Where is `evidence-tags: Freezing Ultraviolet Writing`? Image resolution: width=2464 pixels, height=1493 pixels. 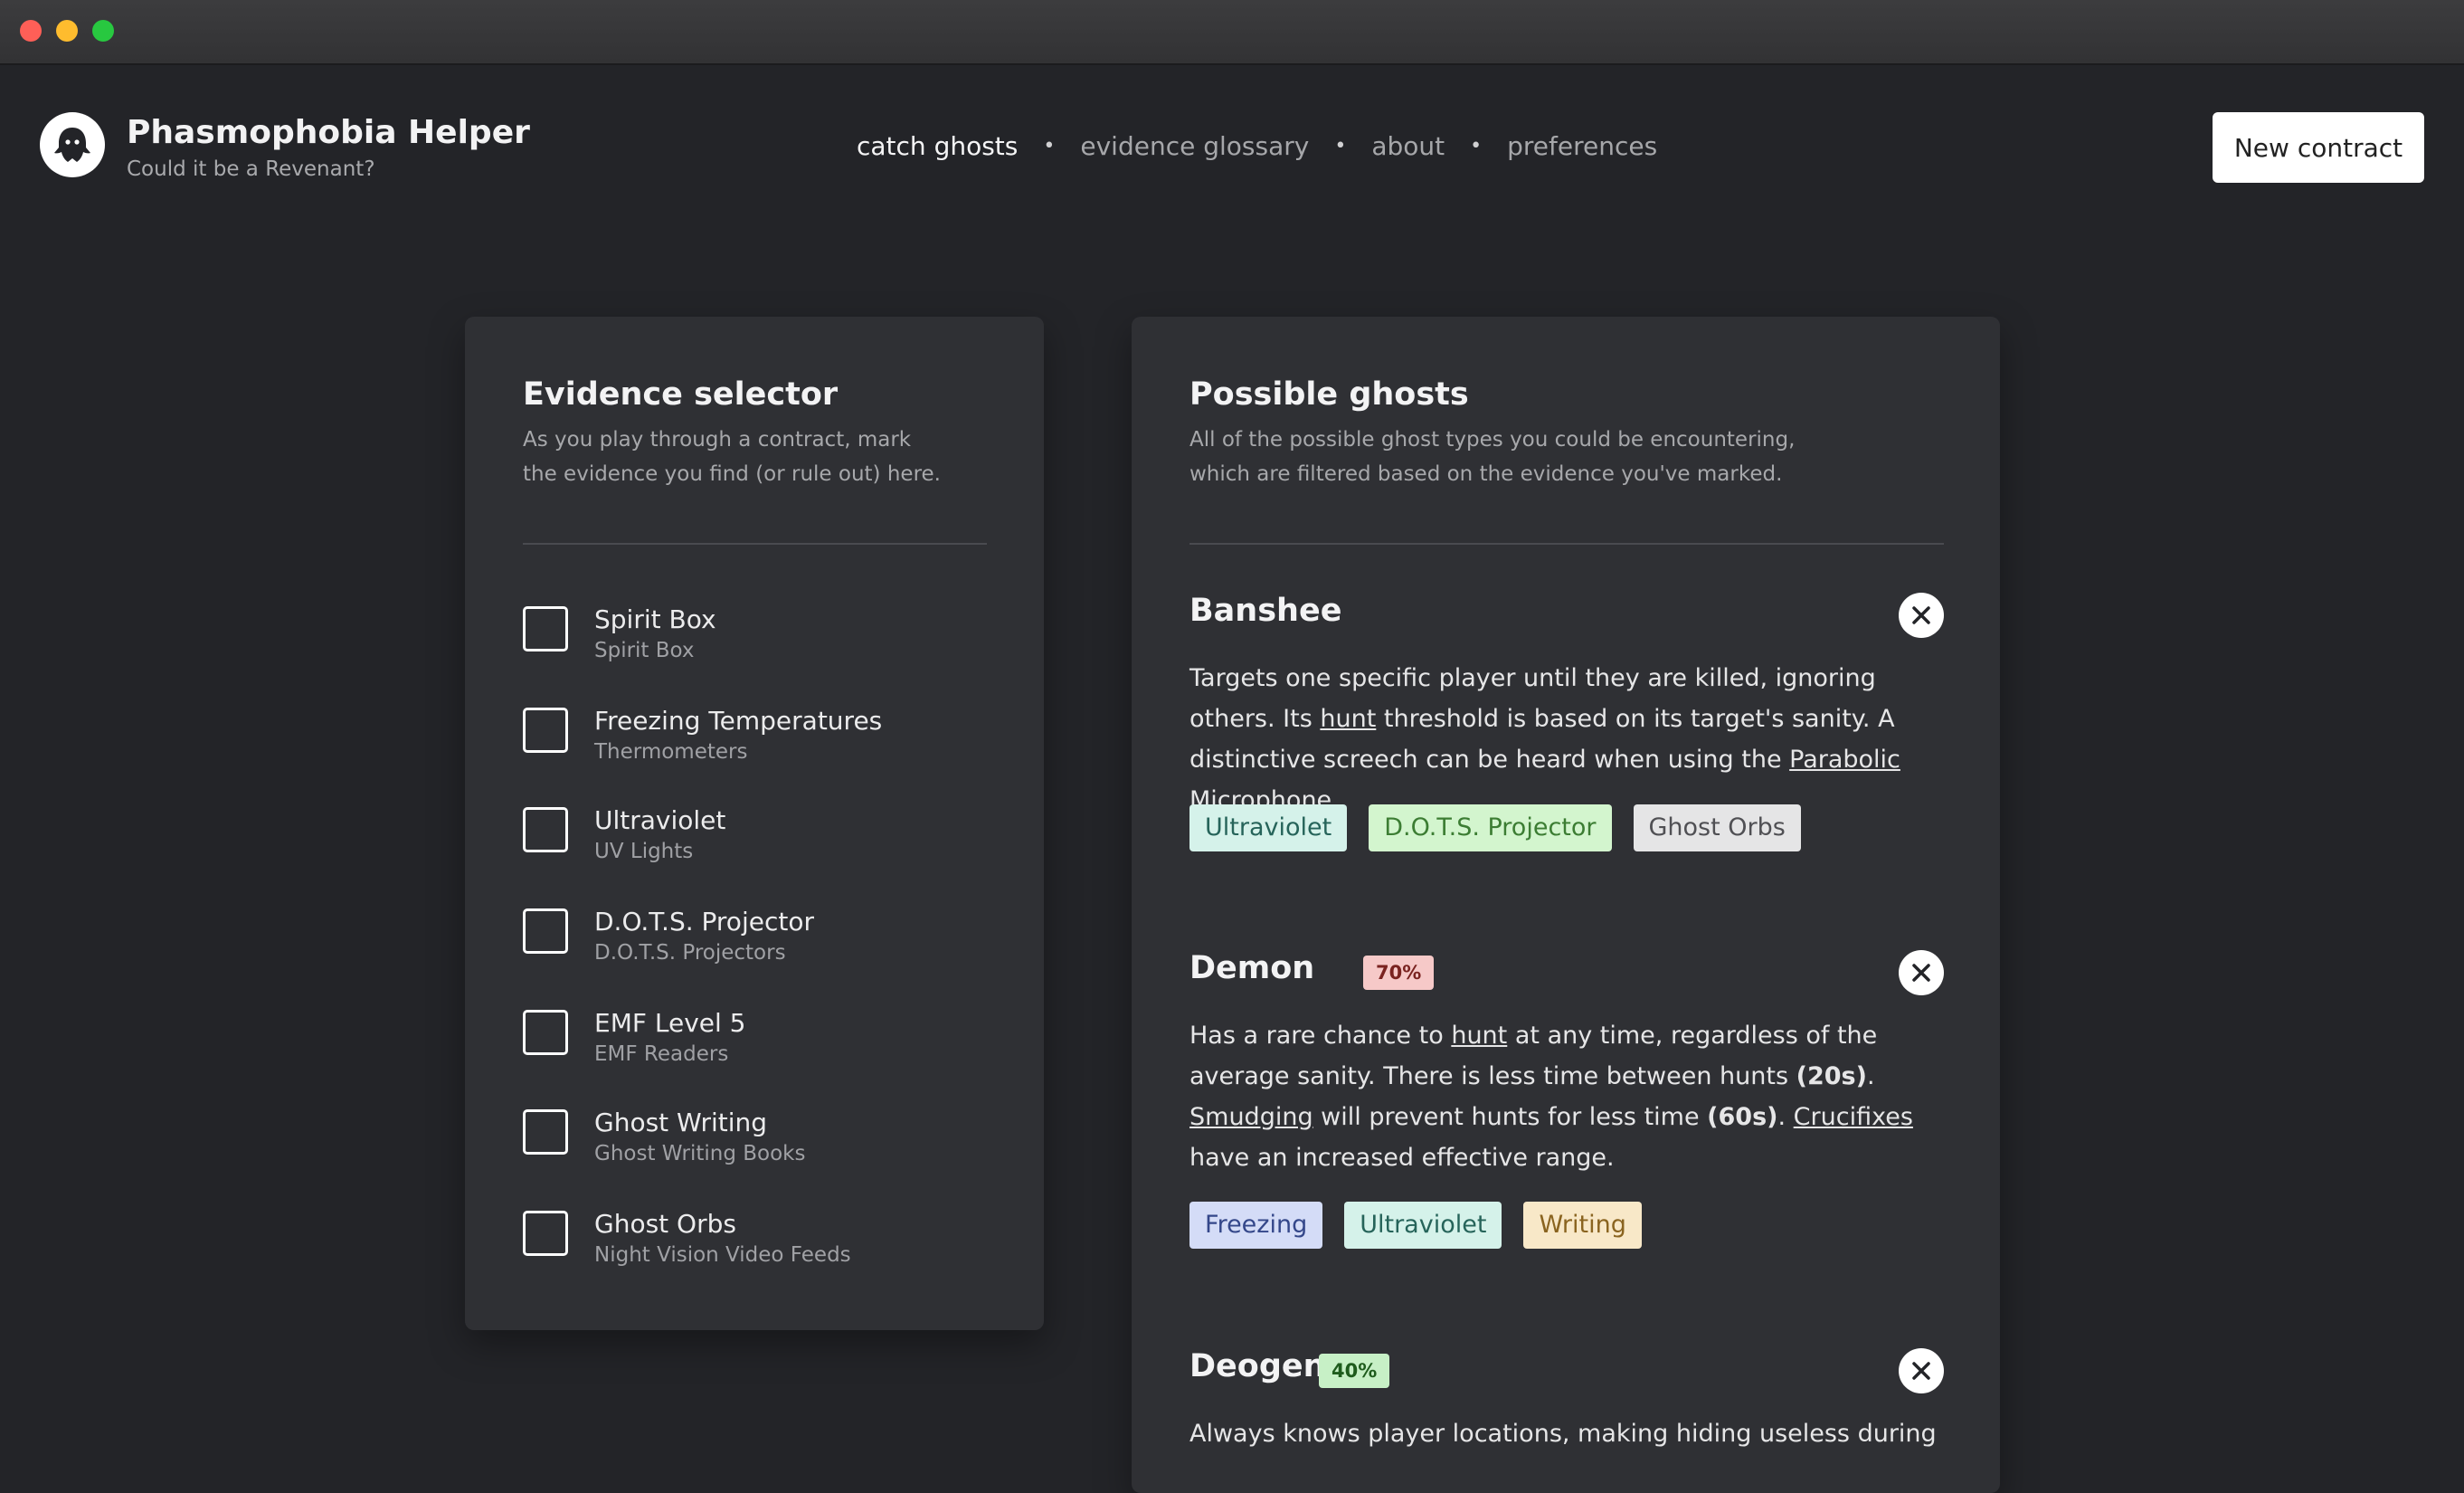
evidence-tags: Freezing Ultraviolet Writing is located at coordinates (1426, 1225).